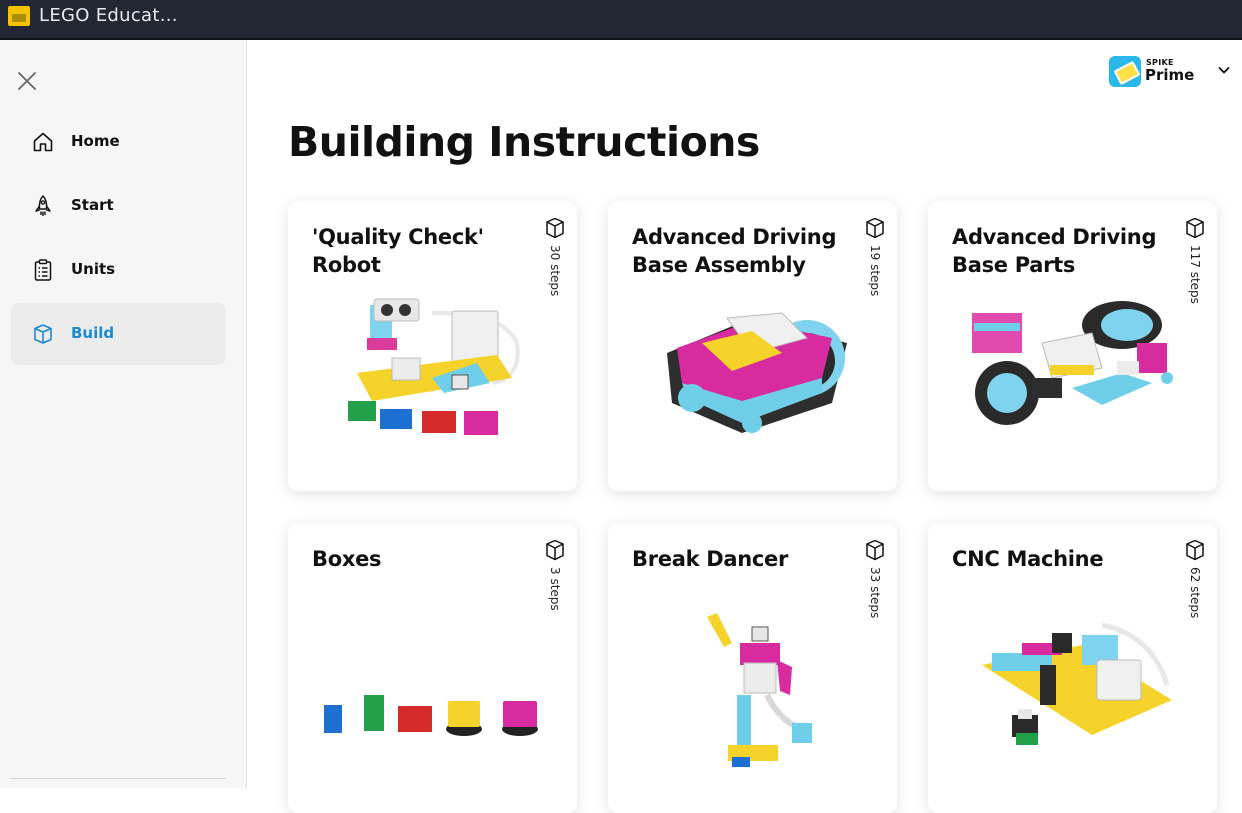 The width and height of the screenshot is (1242, 813). I want to click on sidebar-item-label: Home, so click(95, 141).